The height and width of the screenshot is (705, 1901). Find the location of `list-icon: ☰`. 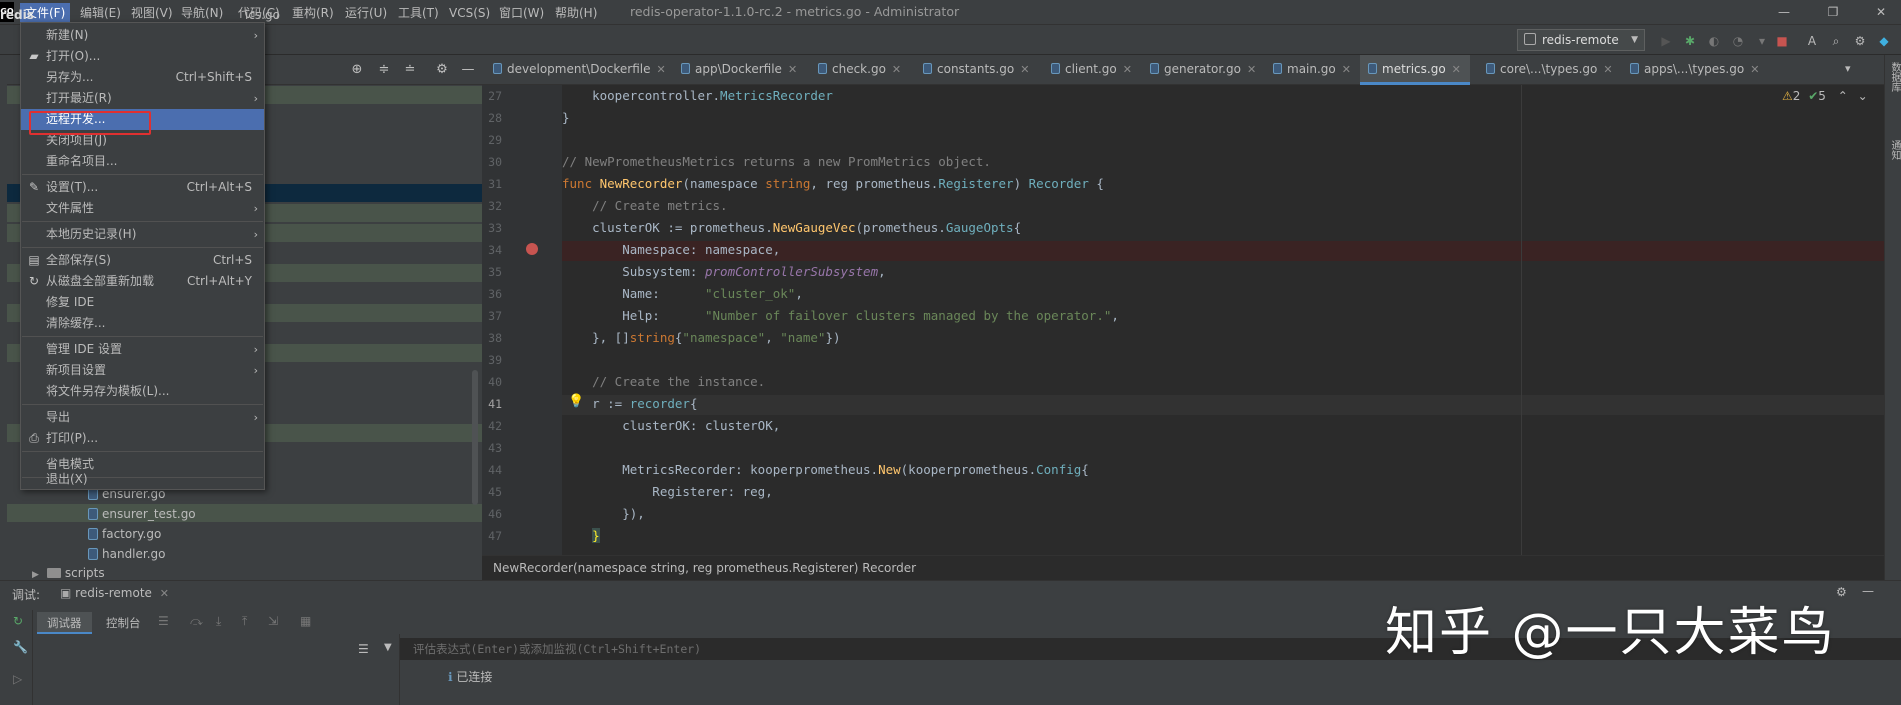

list-icon: ☰ is located at coordinates (363, 649).